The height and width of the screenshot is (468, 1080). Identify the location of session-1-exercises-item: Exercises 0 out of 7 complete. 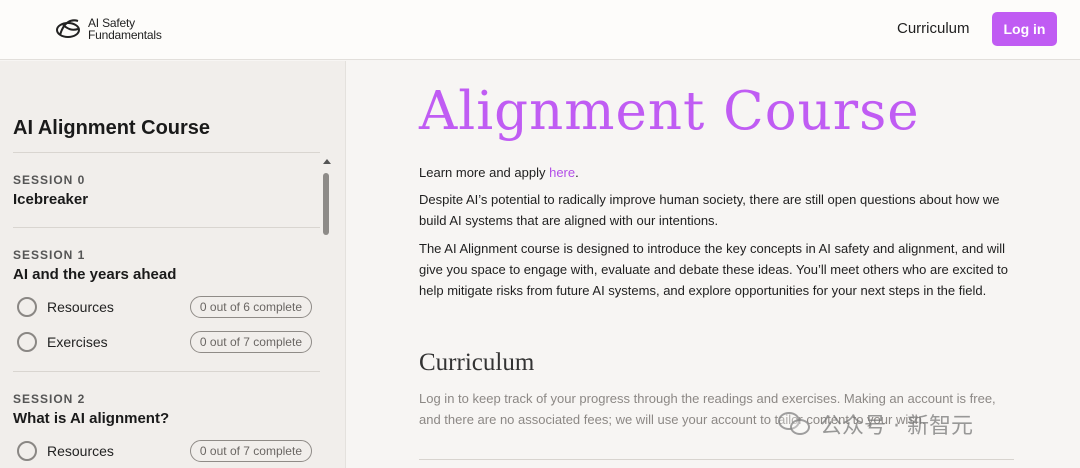
(164, 342).